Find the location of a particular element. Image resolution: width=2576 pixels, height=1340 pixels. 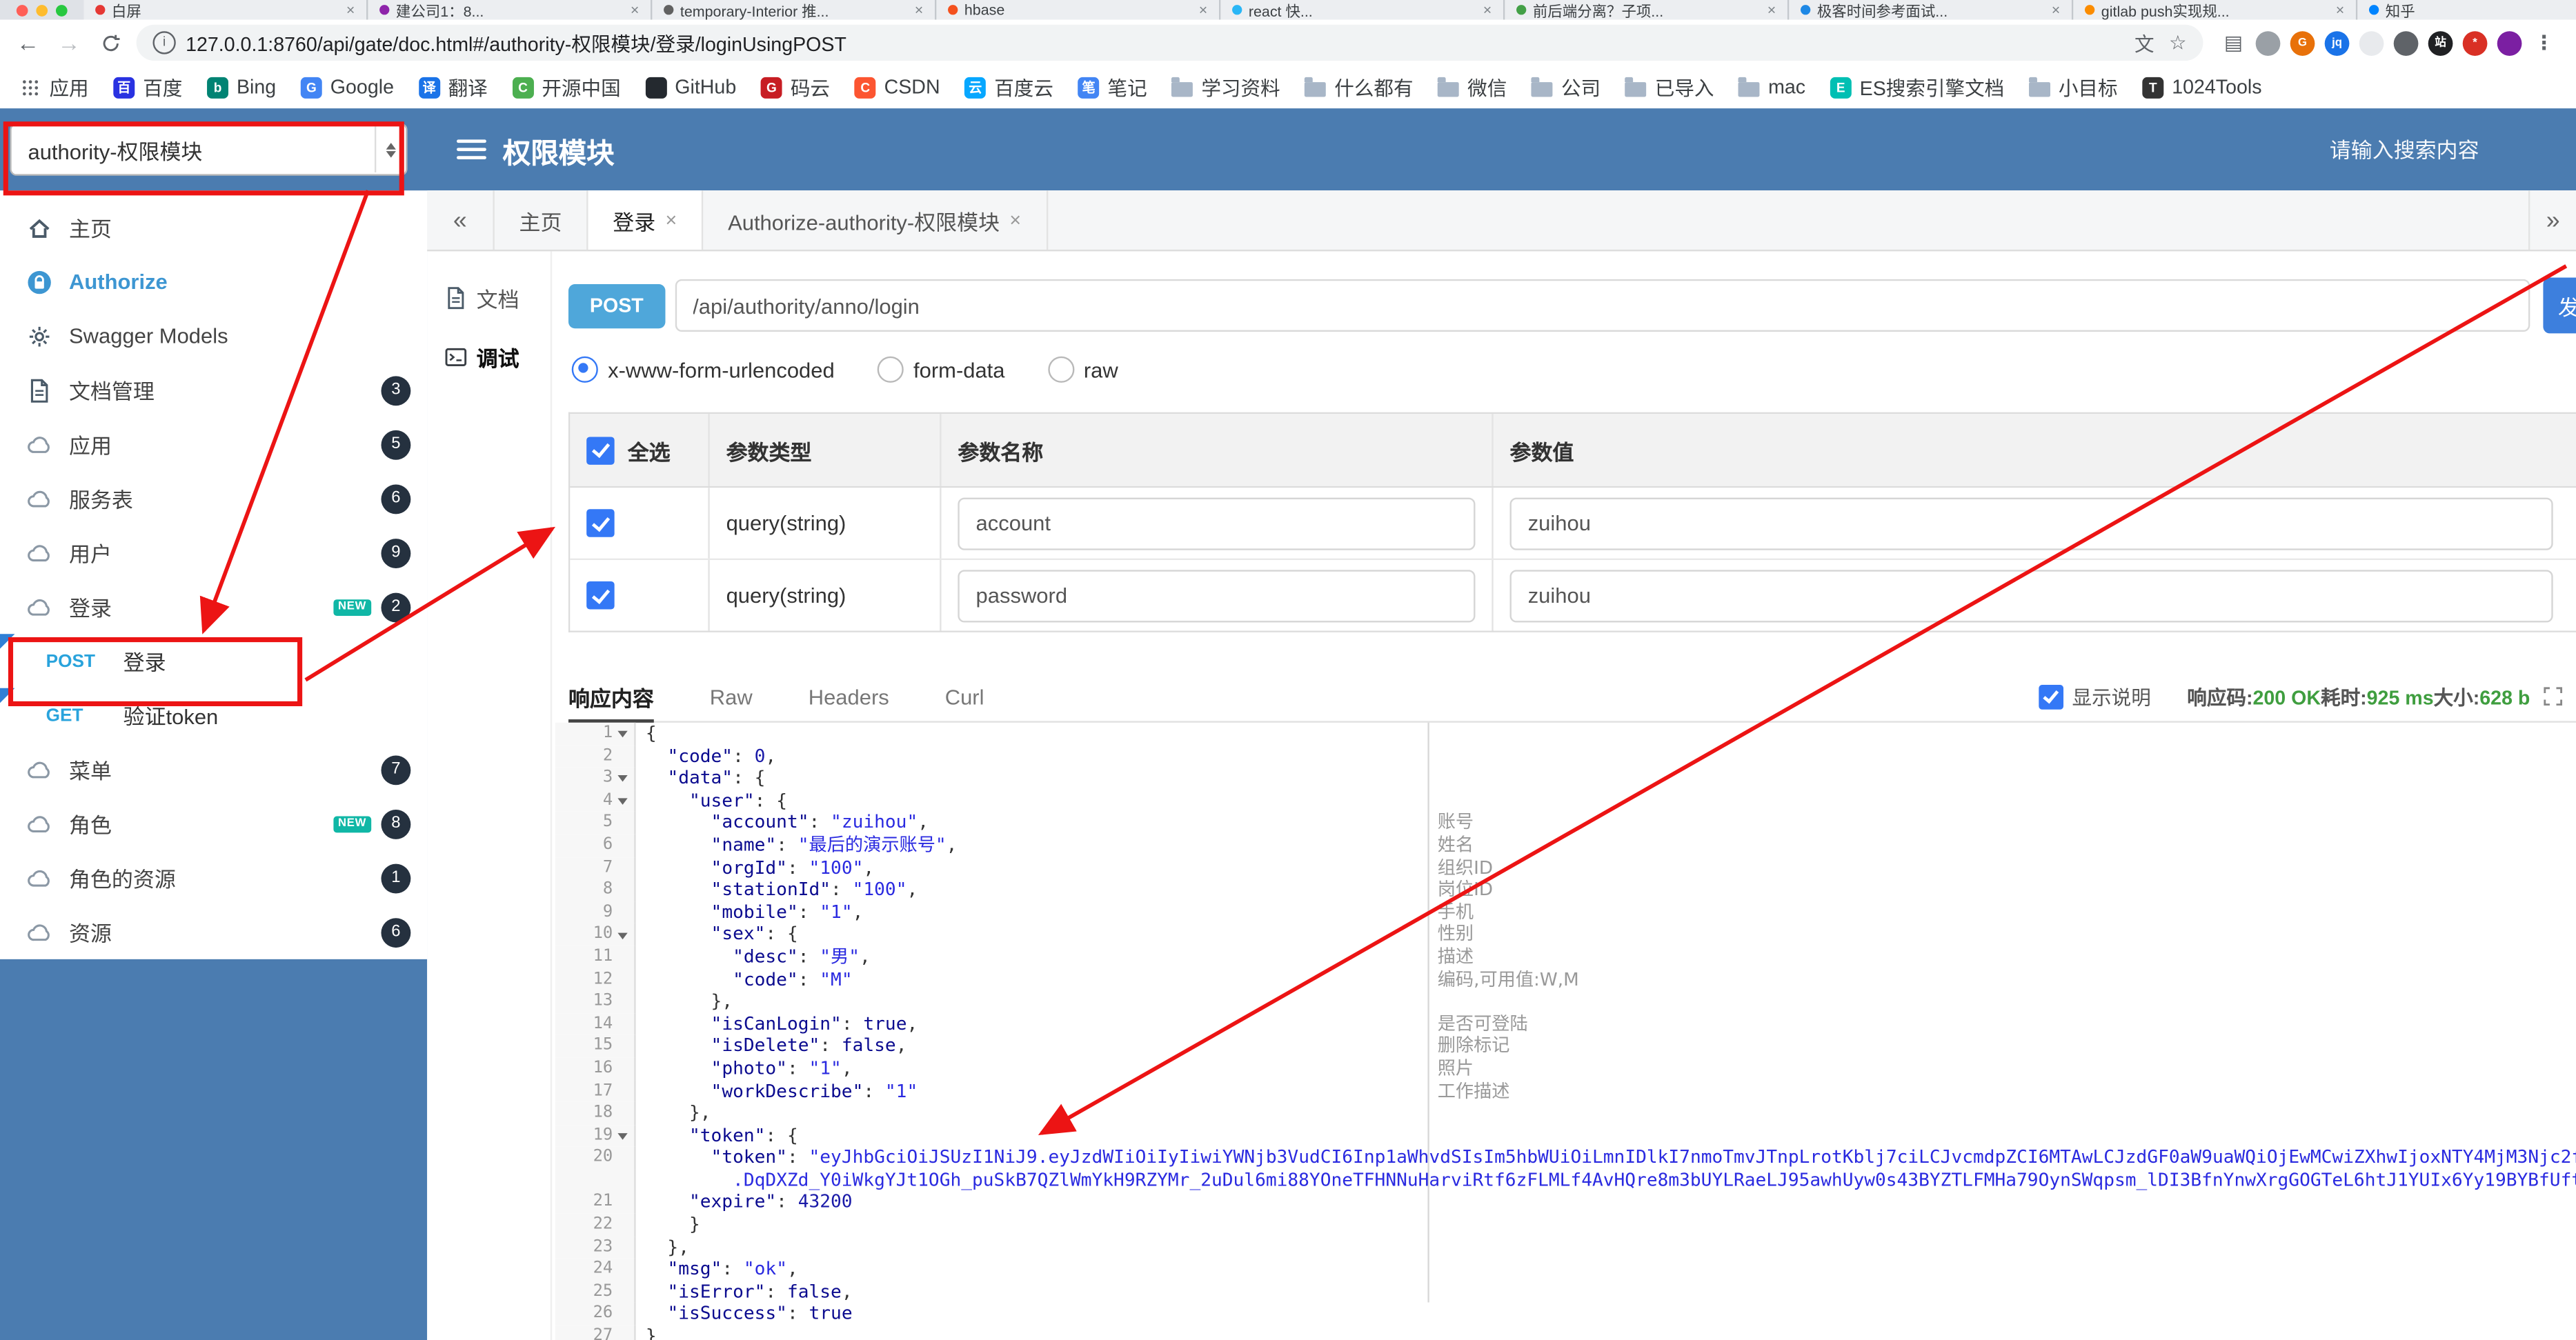

bookmark-item: 笔笔记 is located at coordinates (1112, 87).